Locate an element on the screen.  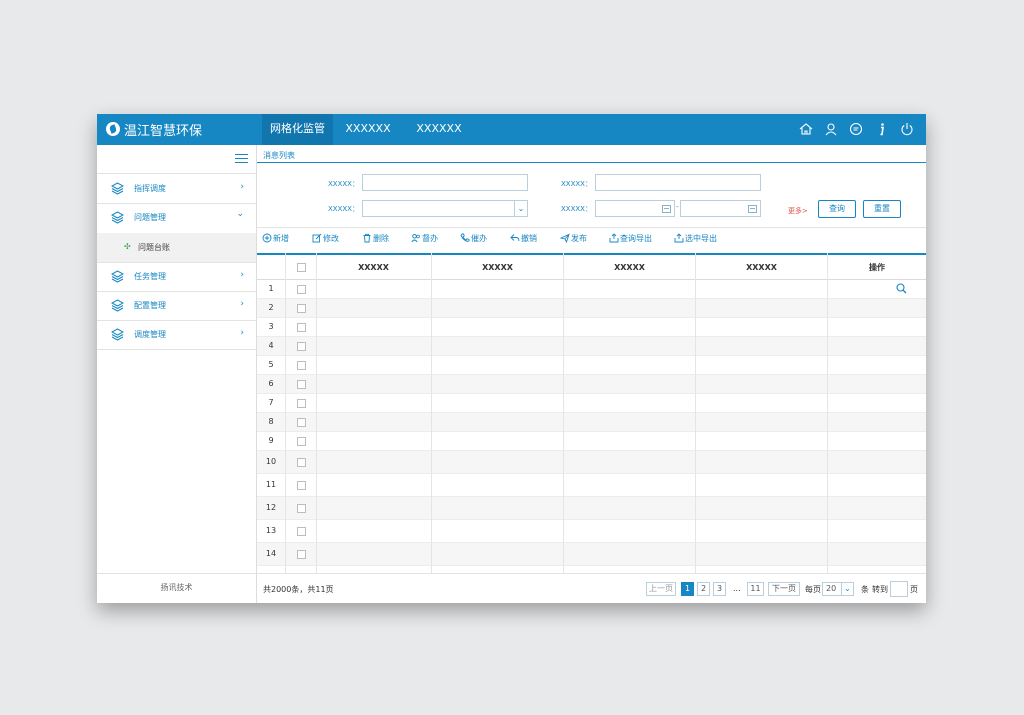
edit-button: 修改 is located at coordinates (325, 240).